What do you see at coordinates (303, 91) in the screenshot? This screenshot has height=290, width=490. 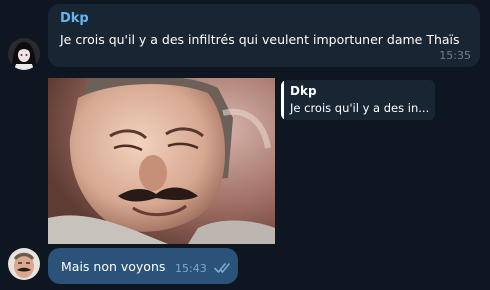 I see `reply-sender-name: Dkp` at bounding box center [303, 91].